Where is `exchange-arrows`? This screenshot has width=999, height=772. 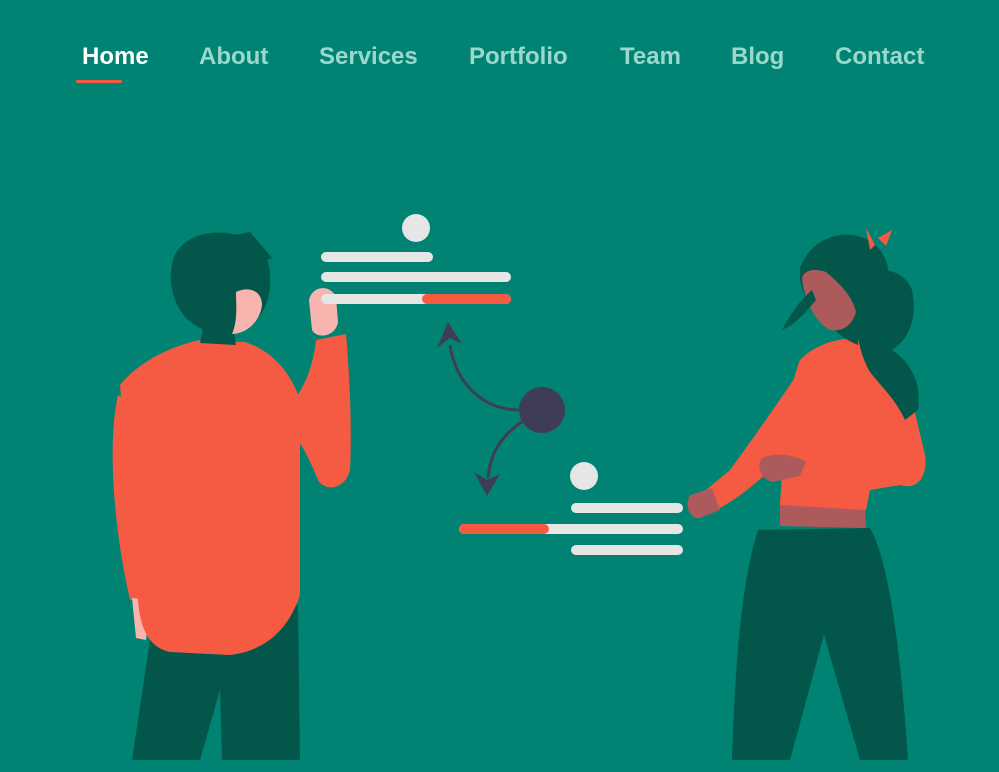
exchange-arrows is located at coordinates (501, 409).